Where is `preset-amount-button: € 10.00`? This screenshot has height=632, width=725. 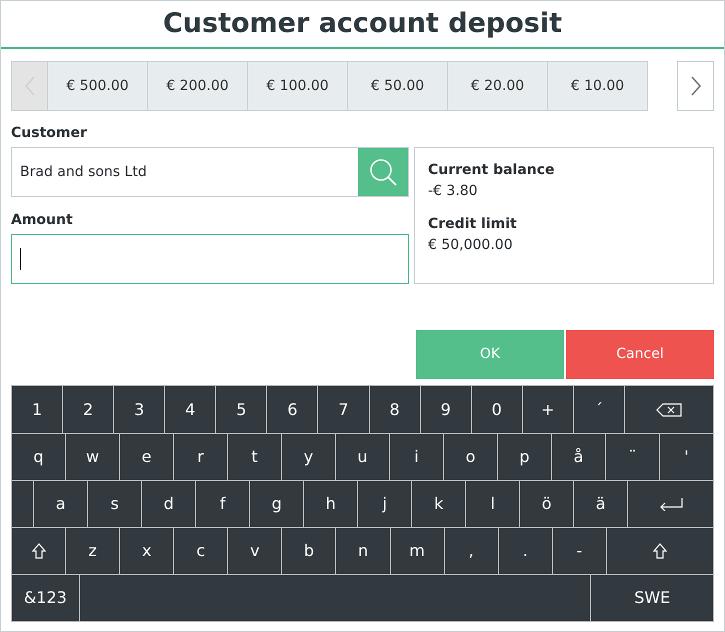
preset-amount-button: € 10.00 is located at coordinates (598, 86).